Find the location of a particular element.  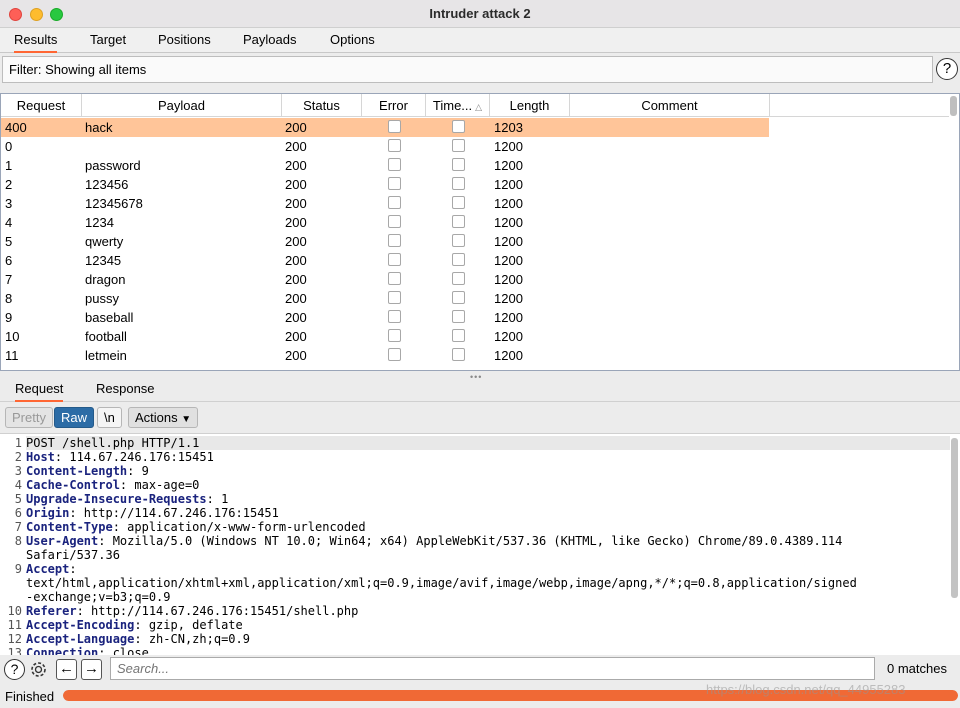

previous-match-icon: ← is located at coordinates (66, 669).